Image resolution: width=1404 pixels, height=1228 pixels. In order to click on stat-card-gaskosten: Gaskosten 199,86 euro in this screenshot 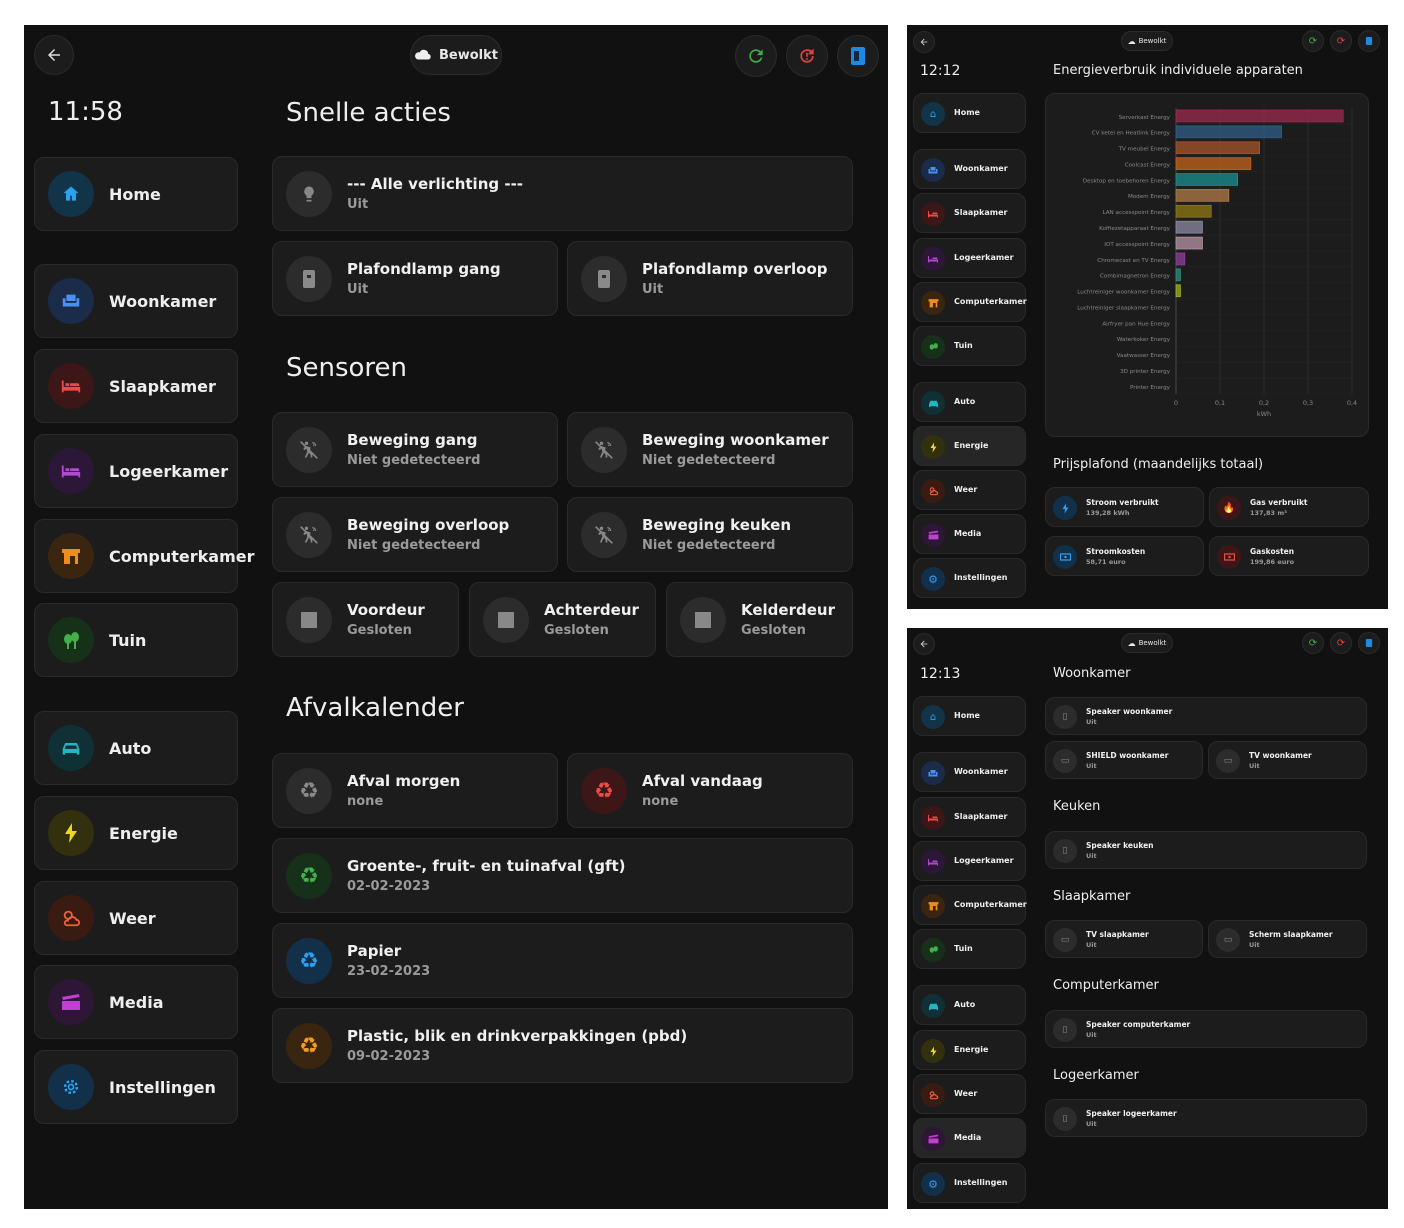, I will do `click(1289, 556)`.